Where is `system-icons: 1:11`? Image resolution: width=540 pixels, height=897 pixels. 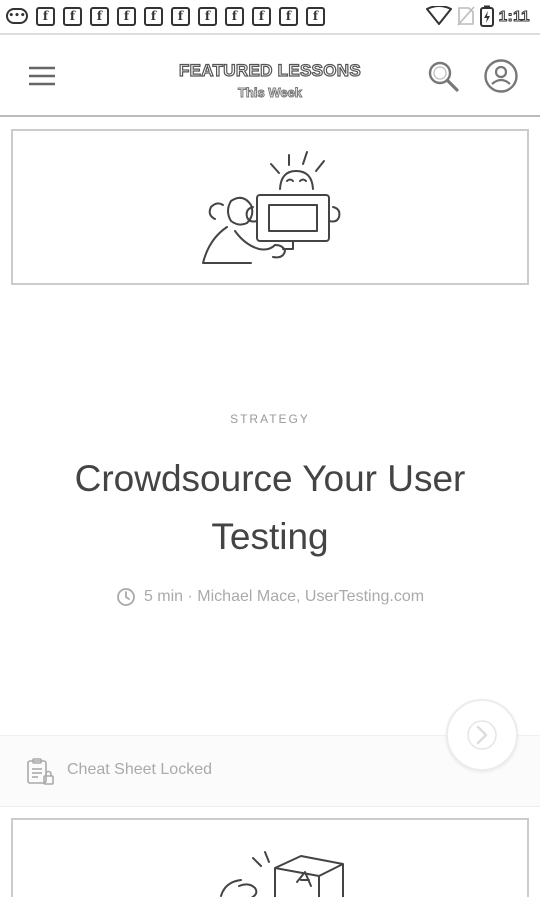 system-icons: 1:11 is located at coordinates (477, 16).